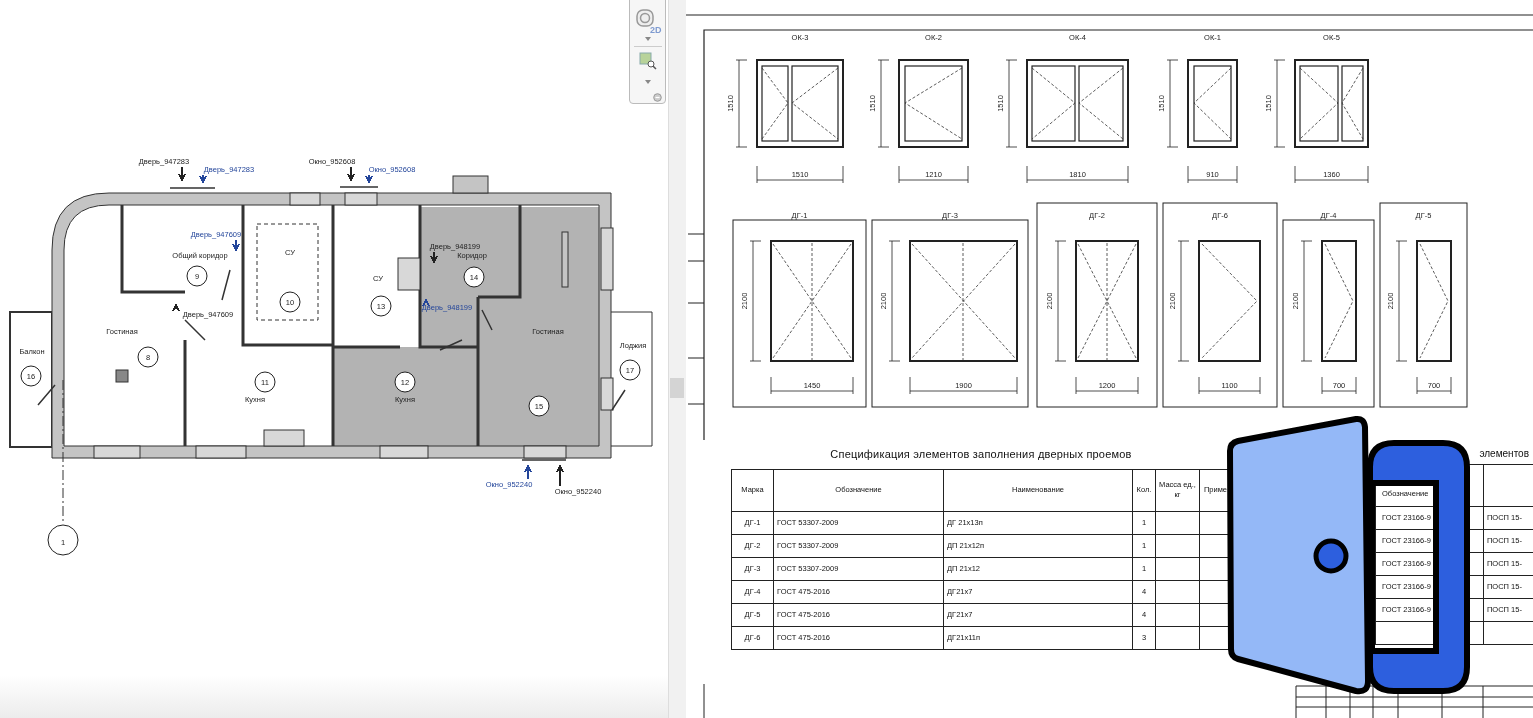 The height and width of the screenshot is (718, 1533). I want to click on view-label: 2D, so click(656, 30).